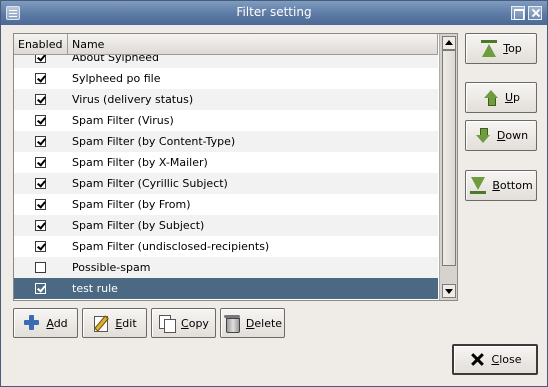 This screenshot has height=387, width=548. Describe the element at coordinates (129, 323) in the screenshot. I see `edit-label: dit` at that location.